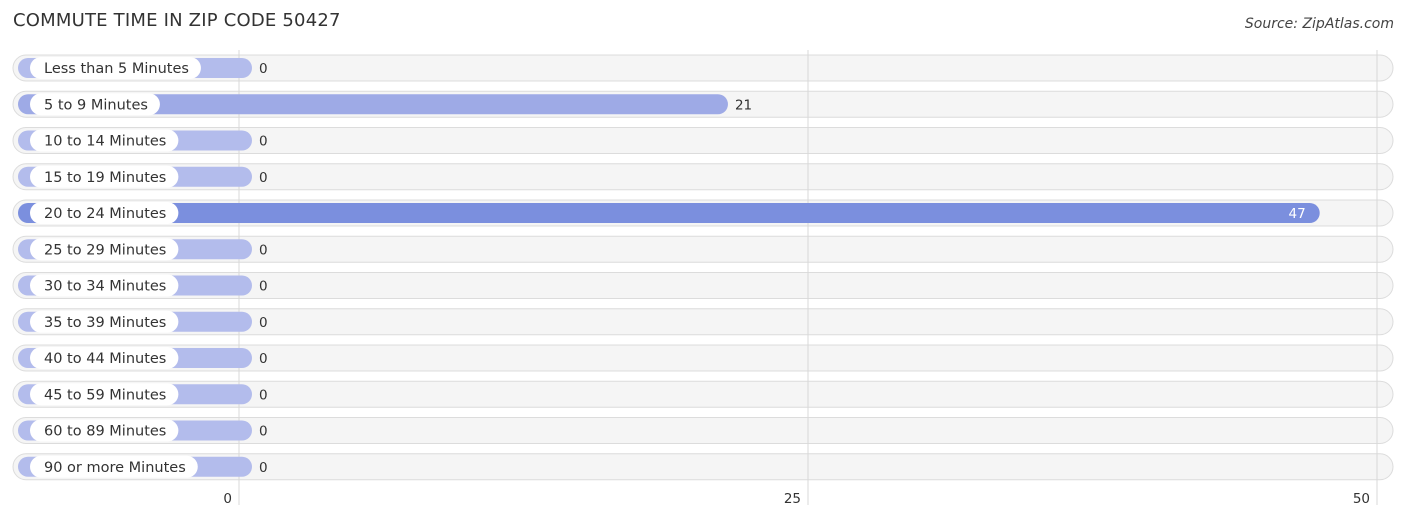 This screenshot has width=1406, height=522. What do you see at coordinates (105, 178) in the screenshot?
I see `category-label: 15 to 19 Minutes` at bounding box center [105, 178].